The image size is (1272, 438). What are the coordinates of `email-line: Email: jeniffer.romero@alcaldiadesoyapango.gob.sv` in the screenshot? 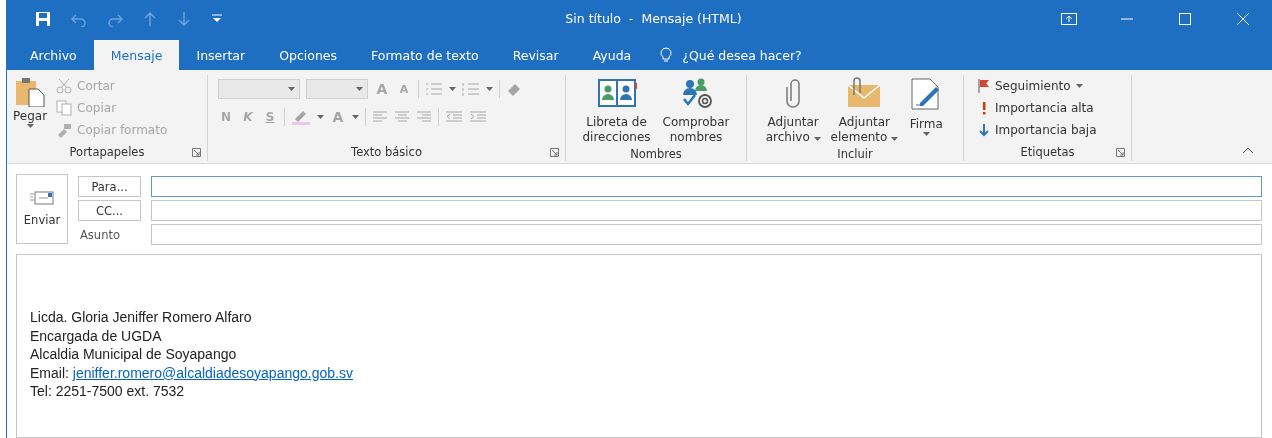 It's located at (192, 373).